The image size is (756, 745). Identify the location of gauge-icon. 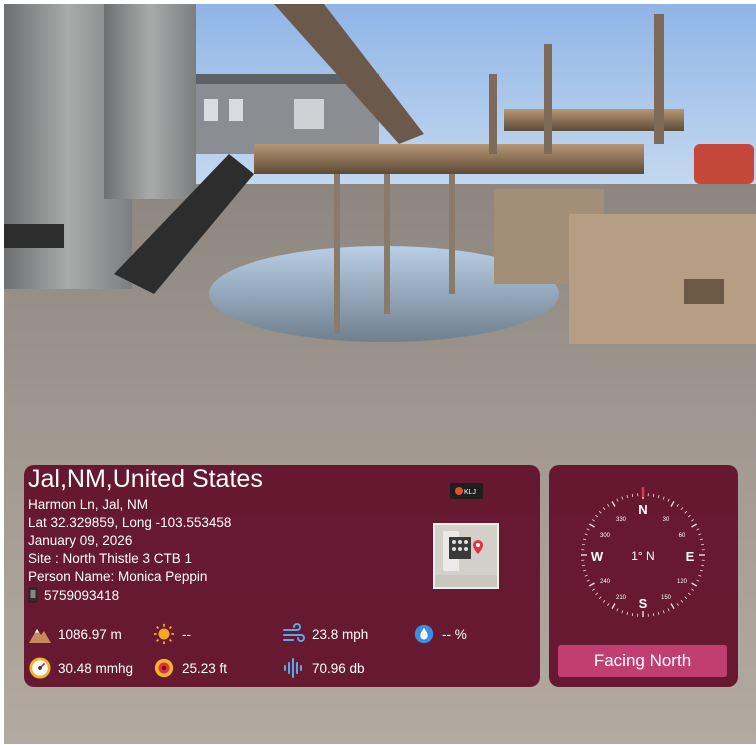
(40, 668).